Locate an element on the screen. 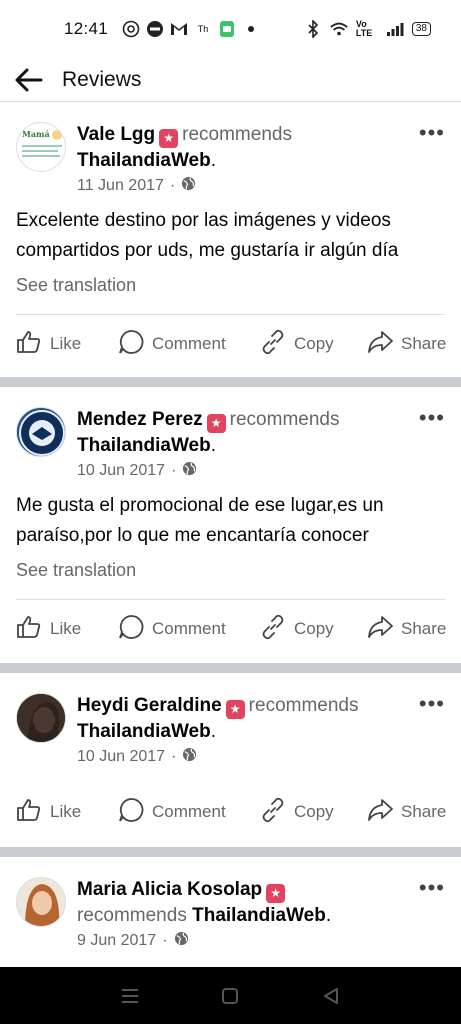 This screenshot has height=1024, width=461. review-meta: 9 Jun 2017 · is located at coordinates (133, 941).